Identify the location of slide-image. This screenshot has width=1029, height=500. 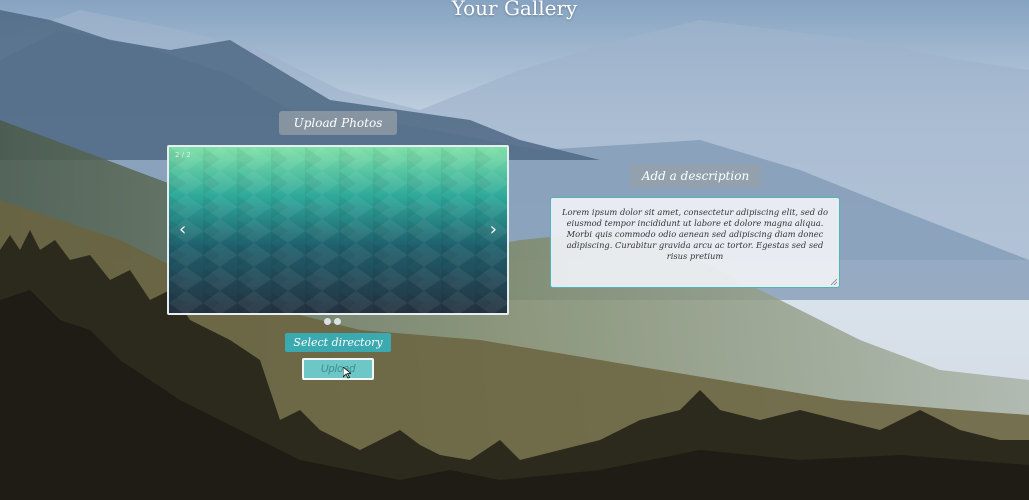
(338, 230).